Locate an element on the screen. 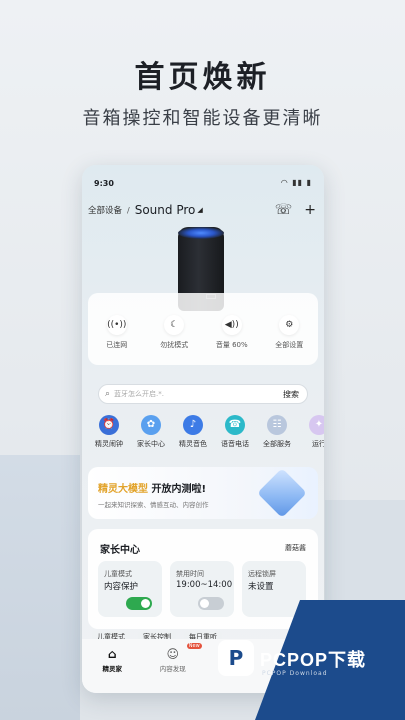 The height and width of the screenshot is (720, 405). shortcut-label: 语音电话 is located at coordinates (235, 444).